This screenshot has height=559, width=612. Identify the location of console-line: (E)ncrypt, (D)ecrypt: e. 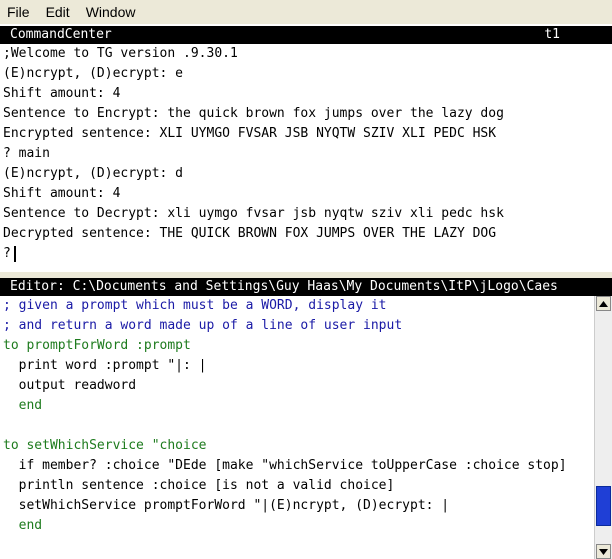
(93, 73).